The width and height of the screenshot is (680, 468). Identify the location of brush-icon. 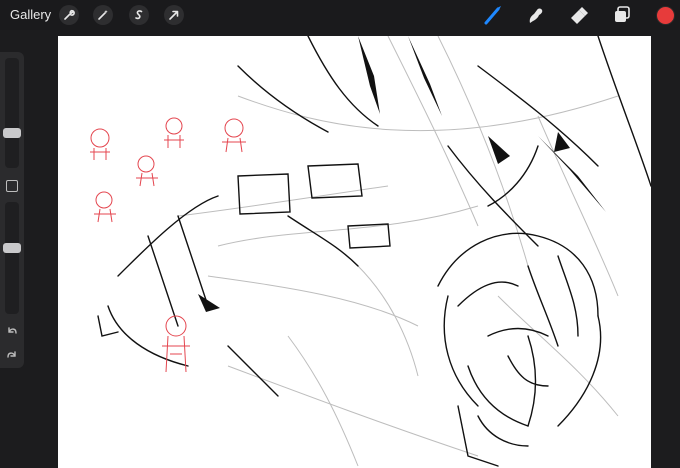
(493, 15).